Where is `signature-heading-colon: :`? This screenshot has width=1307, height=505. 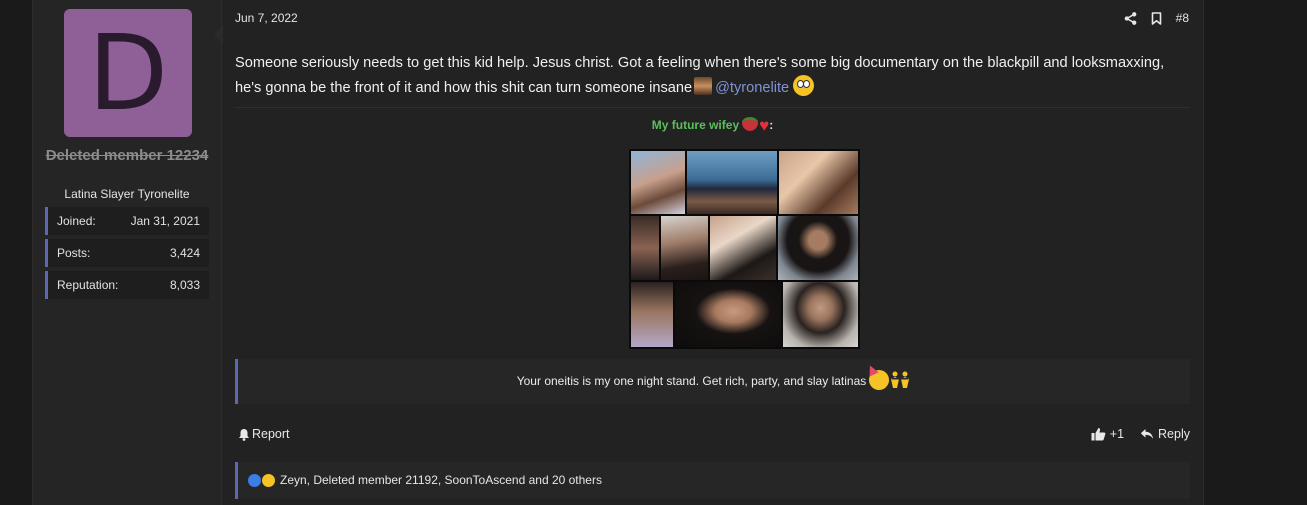
signature-heading-colon: : is located at coordinates (771, 125).